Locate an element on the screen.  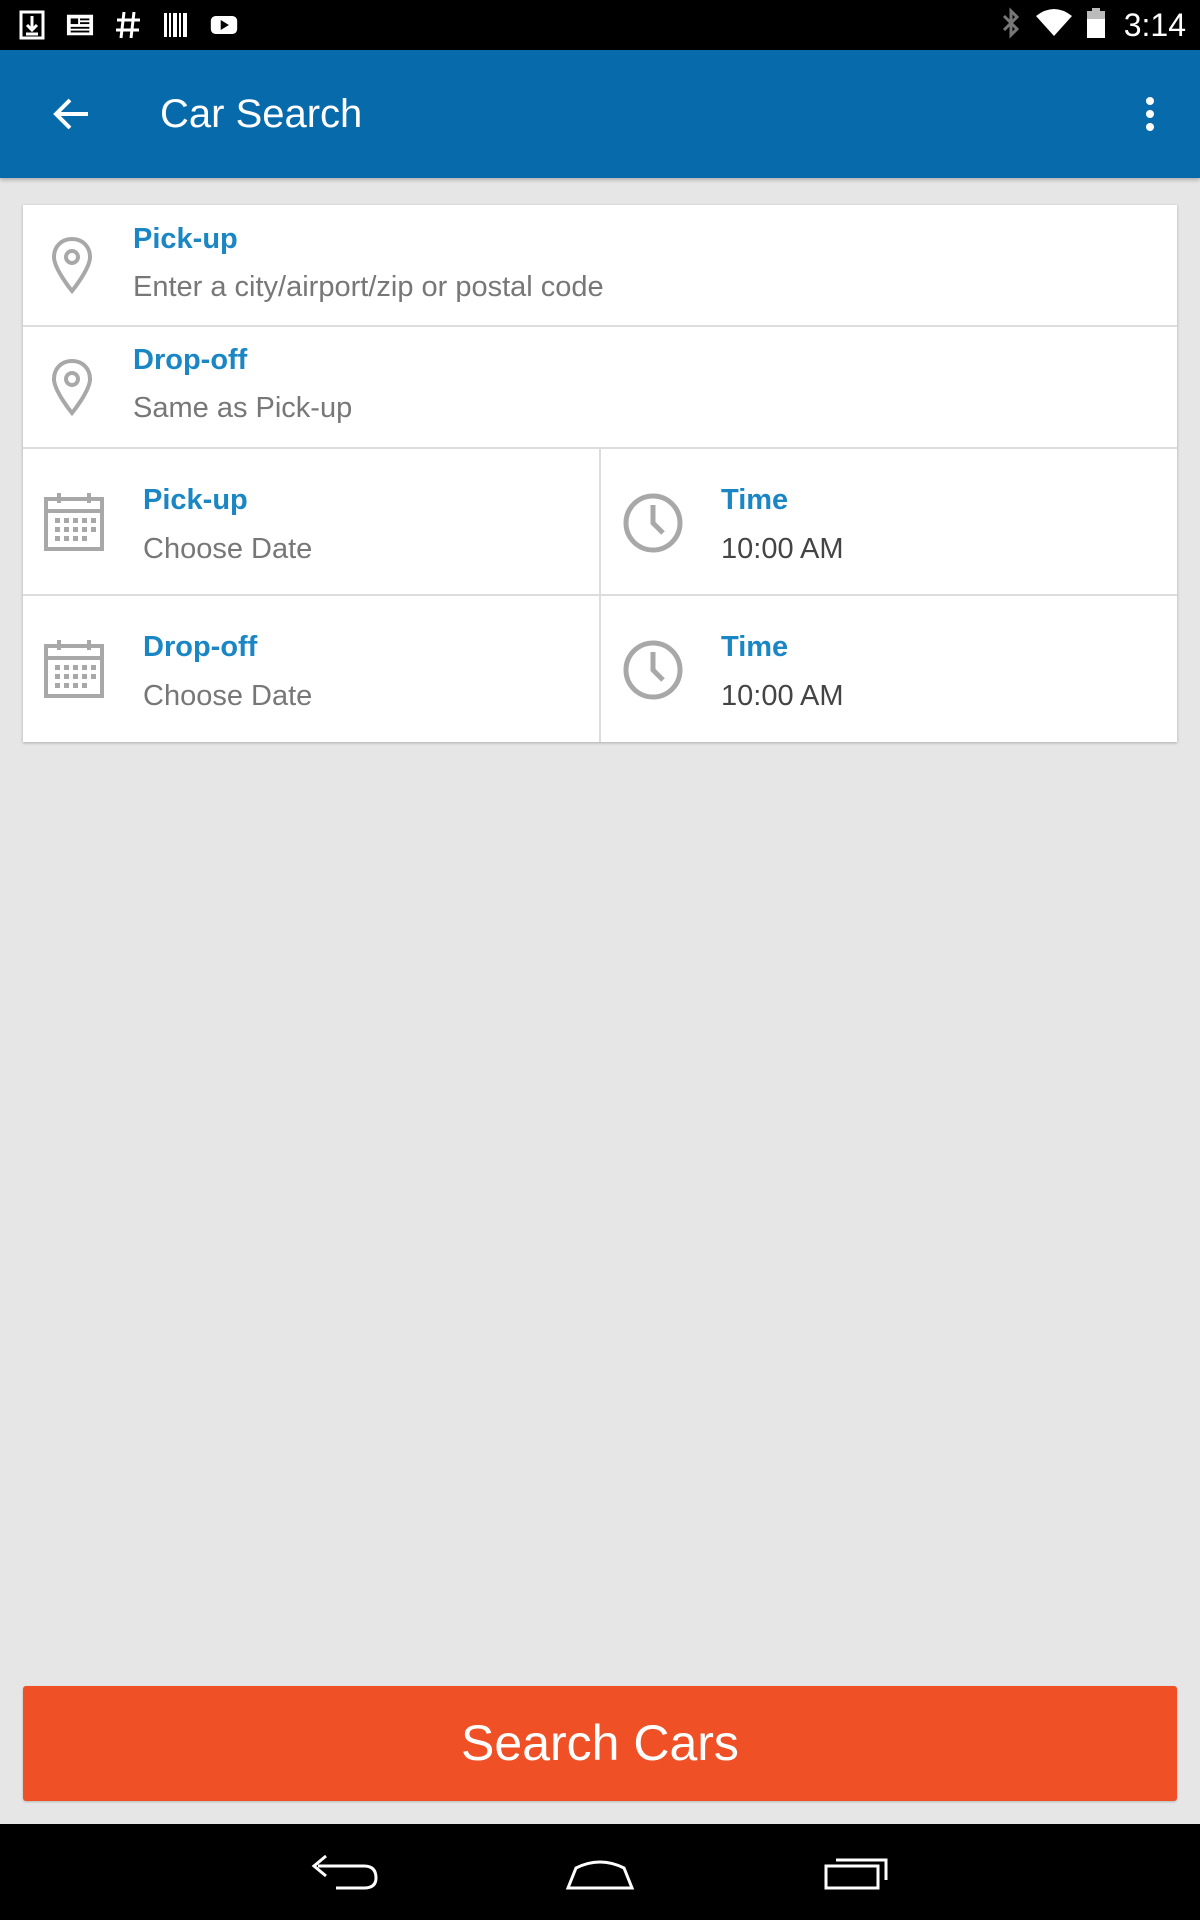
nav-back-icon is located at coordinates (344, 1872).